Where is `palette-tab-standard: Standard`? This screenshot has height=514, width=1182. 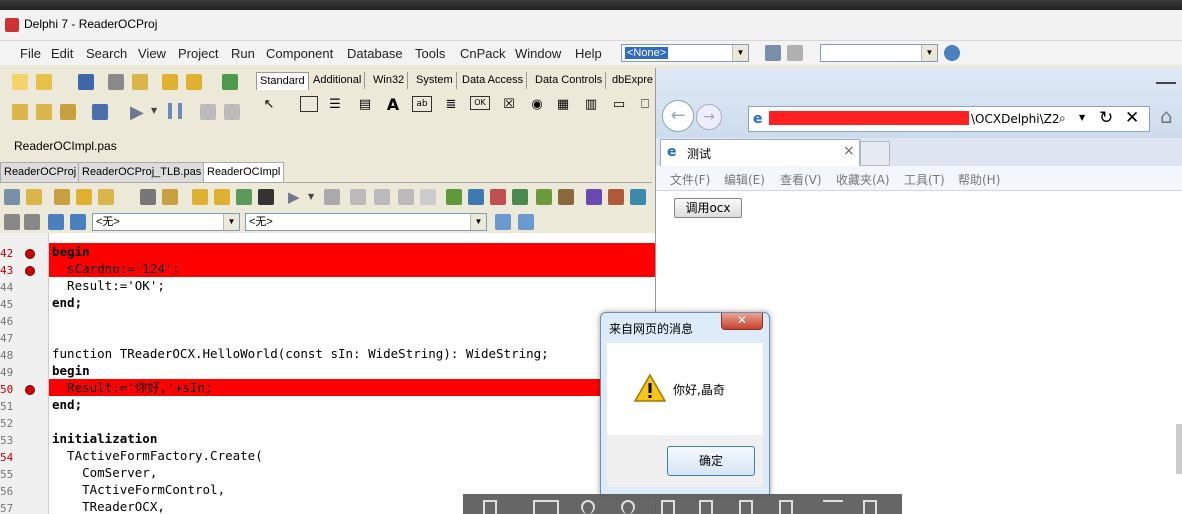 palette-tab-standard: Standard is located at coordinates (282, 81).